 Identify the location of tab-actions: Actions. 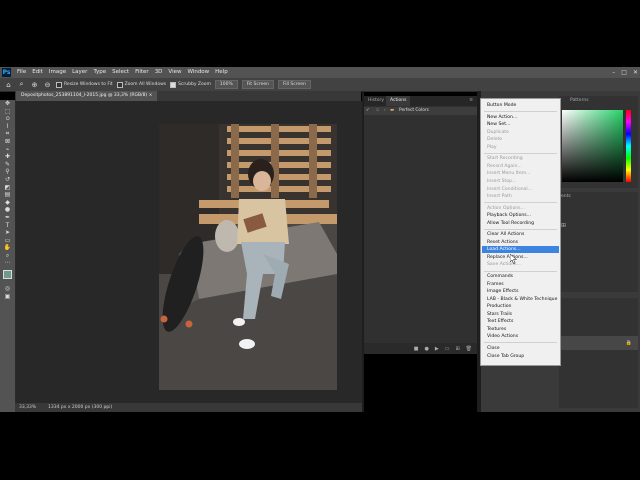
(398, 101).